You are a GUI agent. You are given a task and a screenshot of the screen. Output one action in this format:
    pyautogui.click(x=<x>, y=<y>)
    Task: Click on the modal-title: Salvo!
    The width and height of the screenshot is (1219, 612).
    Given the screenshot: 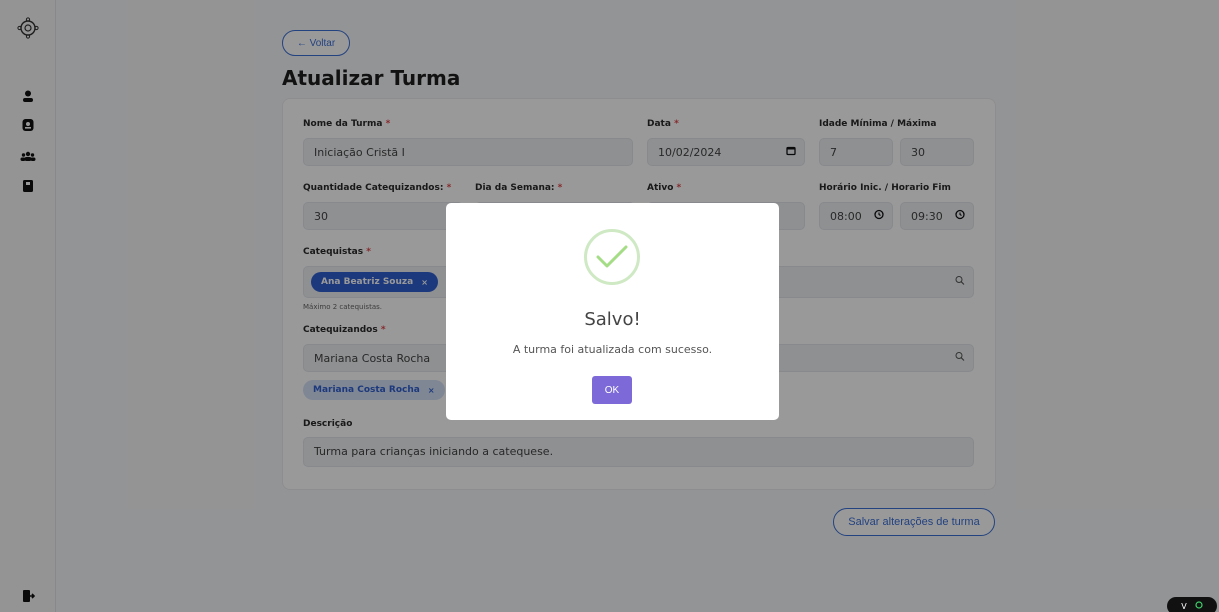 What is the action you would take?
    pyautogui.click(x=612, y=319)
    